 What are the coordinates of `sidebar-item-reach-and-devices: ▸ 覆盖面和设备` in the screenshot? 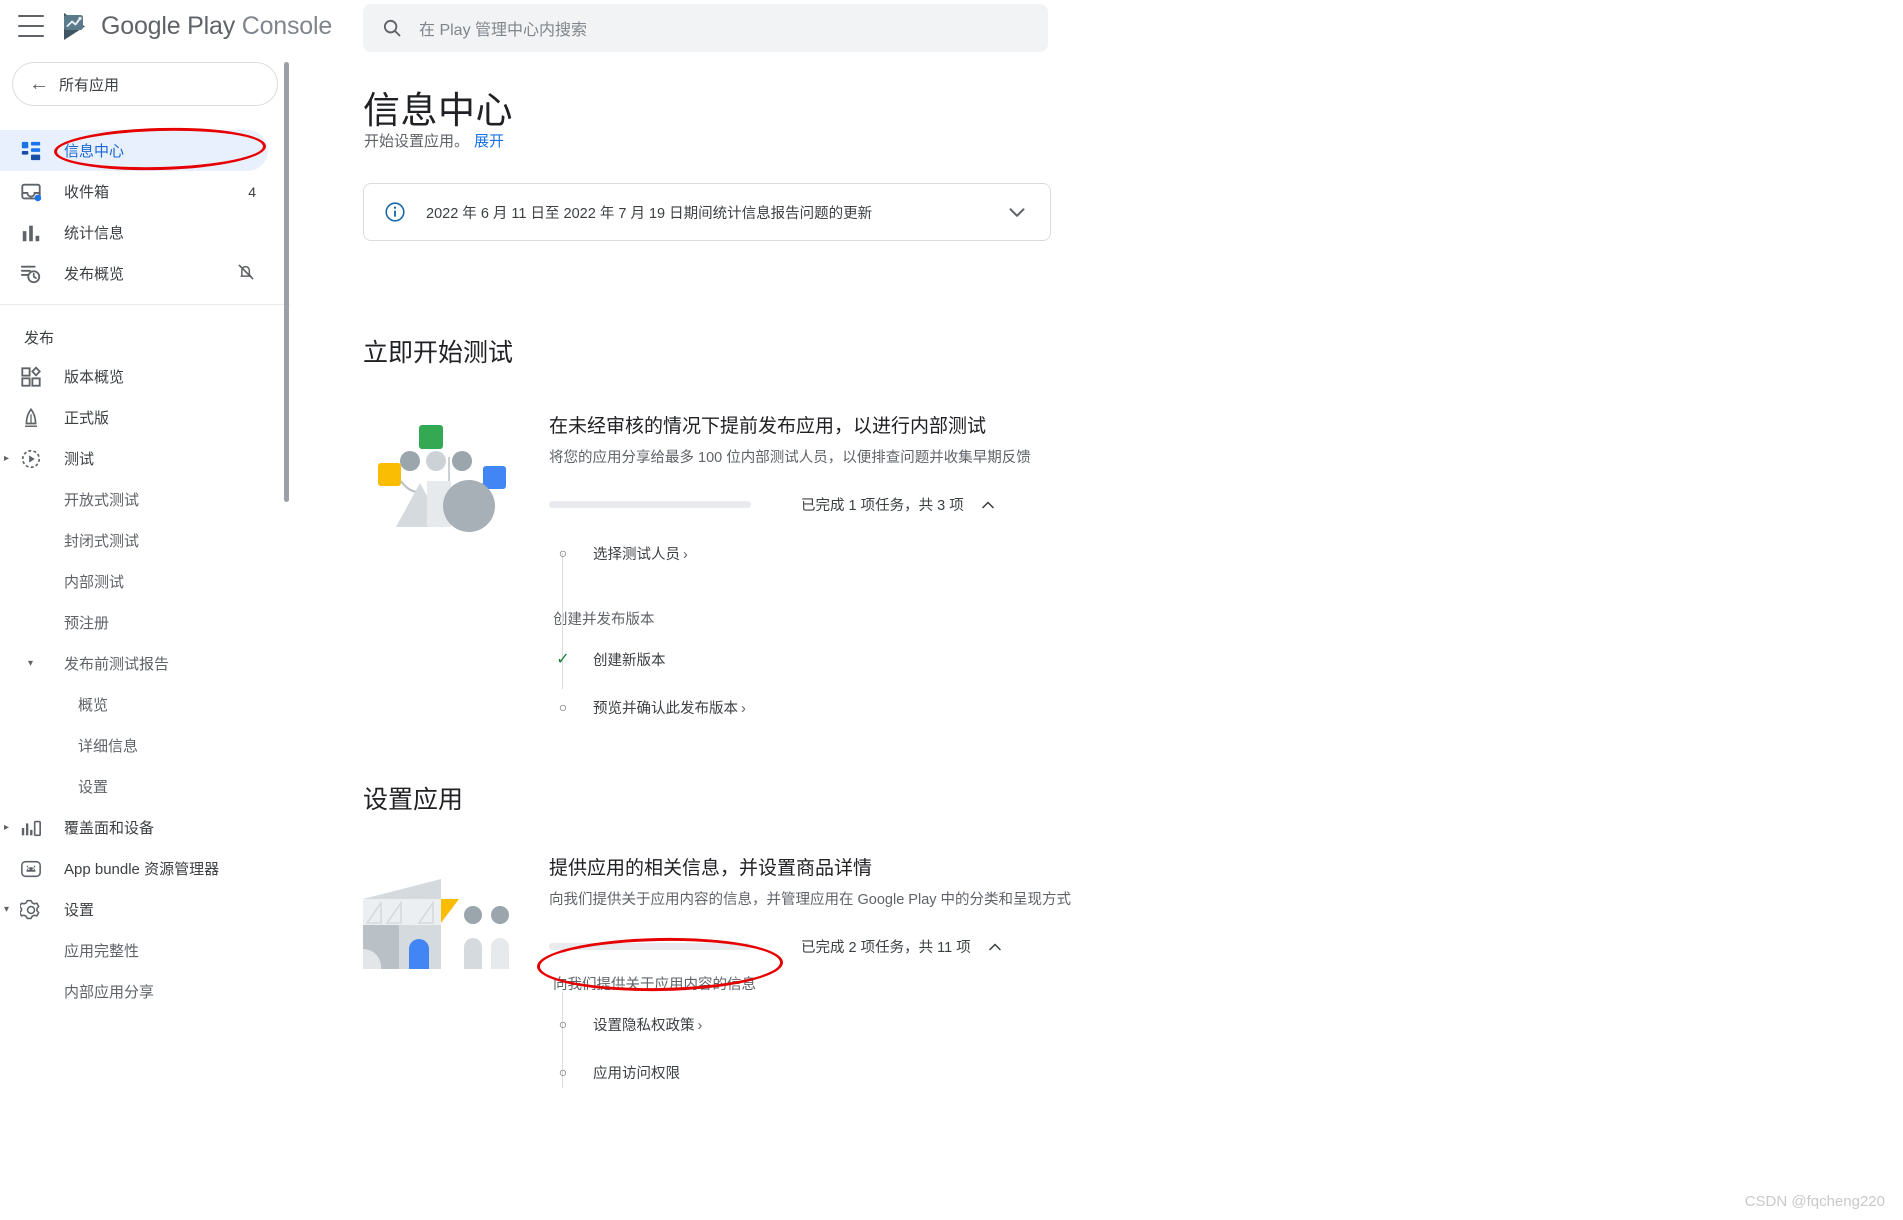 It's located at (145, 827).